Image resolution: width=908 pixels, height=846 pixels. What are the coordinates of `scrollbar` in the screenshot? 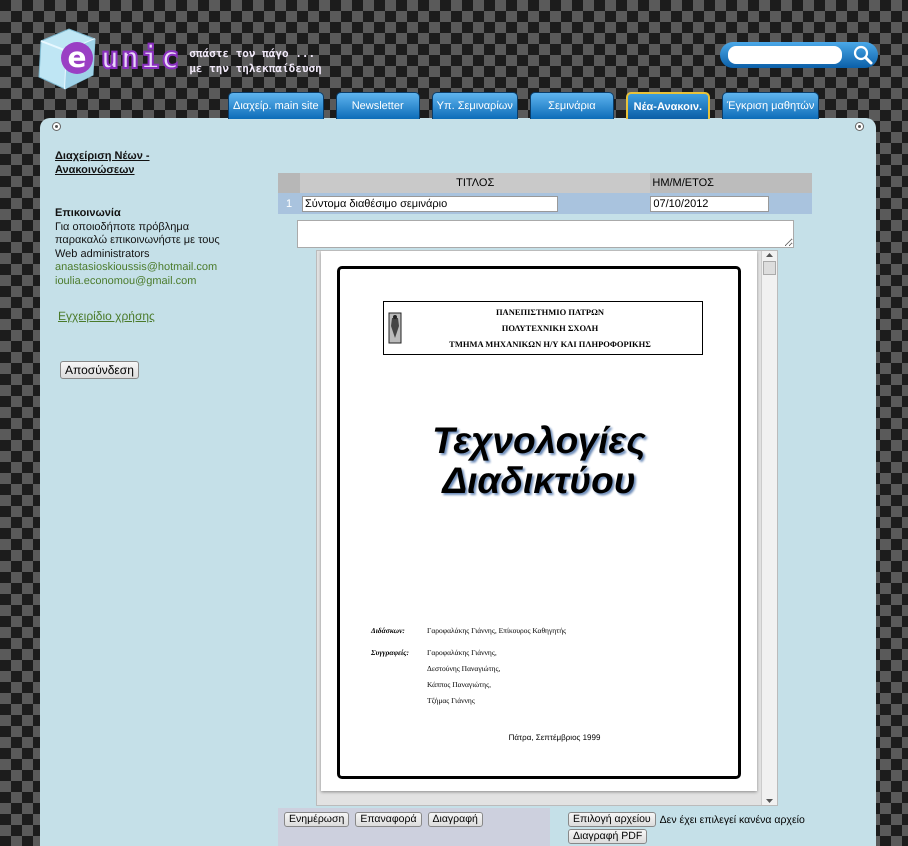 It's located at (769, 528).